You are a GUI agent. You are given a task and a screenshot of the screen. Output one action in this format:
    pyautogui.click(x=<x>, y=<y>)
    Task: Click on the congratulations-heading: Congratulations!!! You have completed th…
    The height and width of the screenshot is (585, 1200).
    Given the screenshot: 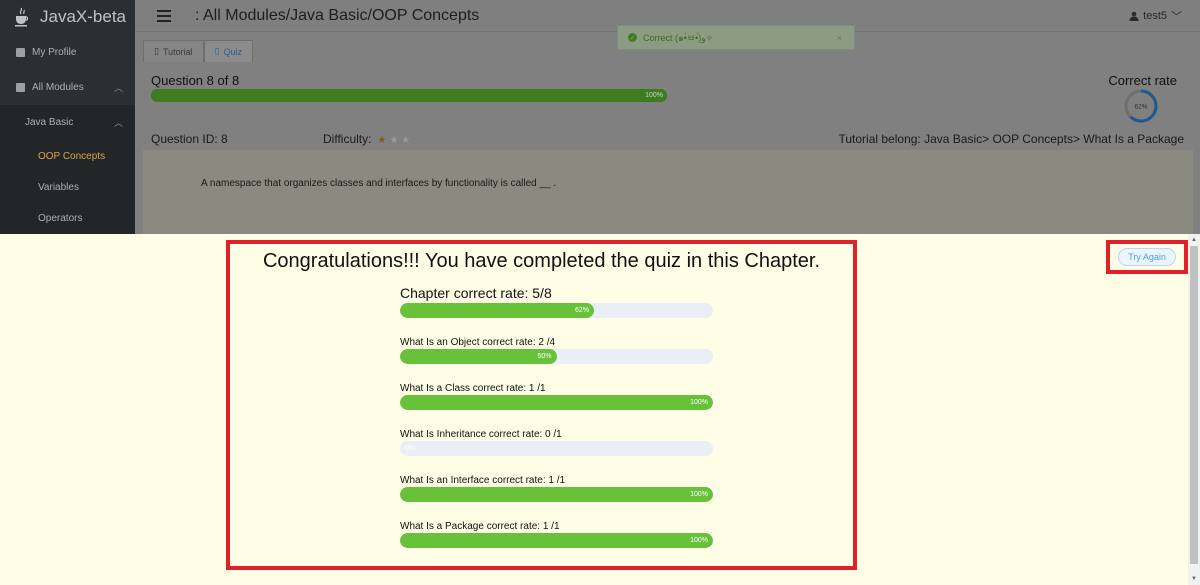 What is the action you would take?
    pyautogui.click(x=541, y=261)
    